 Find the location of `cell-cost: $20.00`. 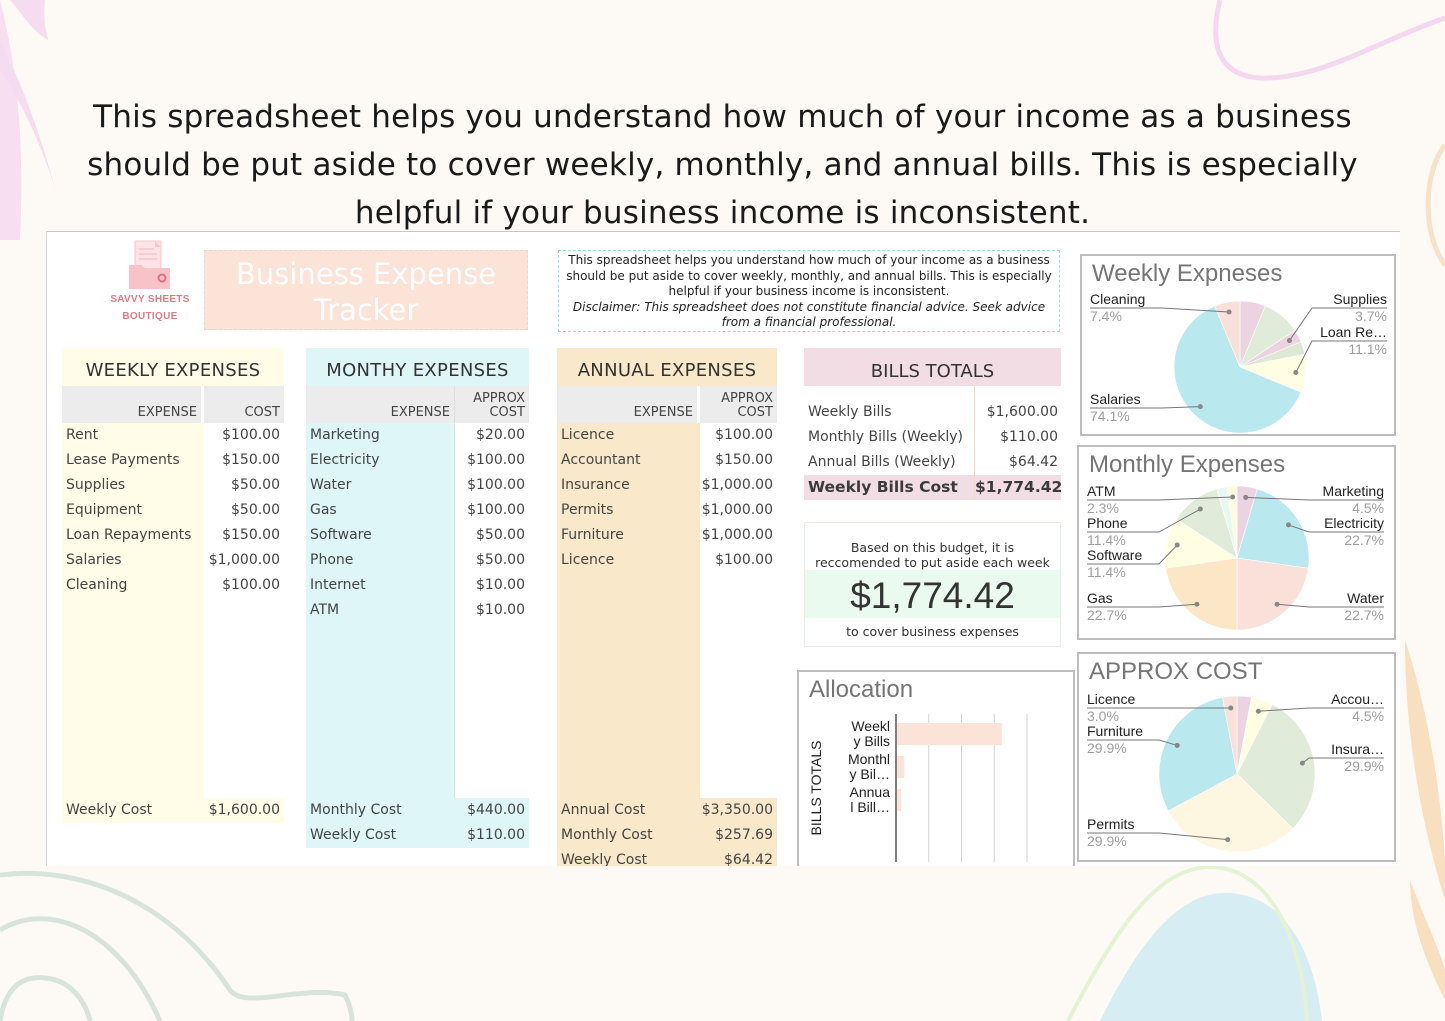

cell-cost: $20.00 is located at coordinates (492, 435).